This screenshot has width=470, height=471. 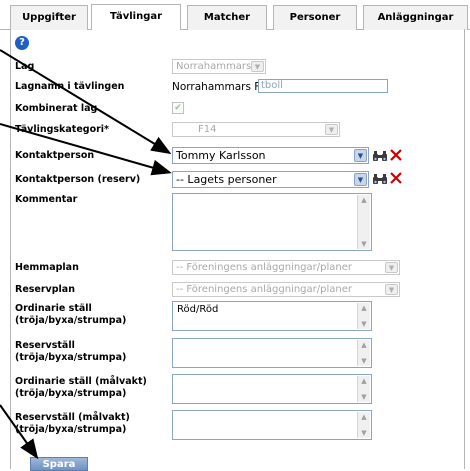 What do you see at coordinates (272, 425) in the screenshot?
I see `reserv-malvakt-textarea: ▲ ▼` at bounding box center [272, 425].